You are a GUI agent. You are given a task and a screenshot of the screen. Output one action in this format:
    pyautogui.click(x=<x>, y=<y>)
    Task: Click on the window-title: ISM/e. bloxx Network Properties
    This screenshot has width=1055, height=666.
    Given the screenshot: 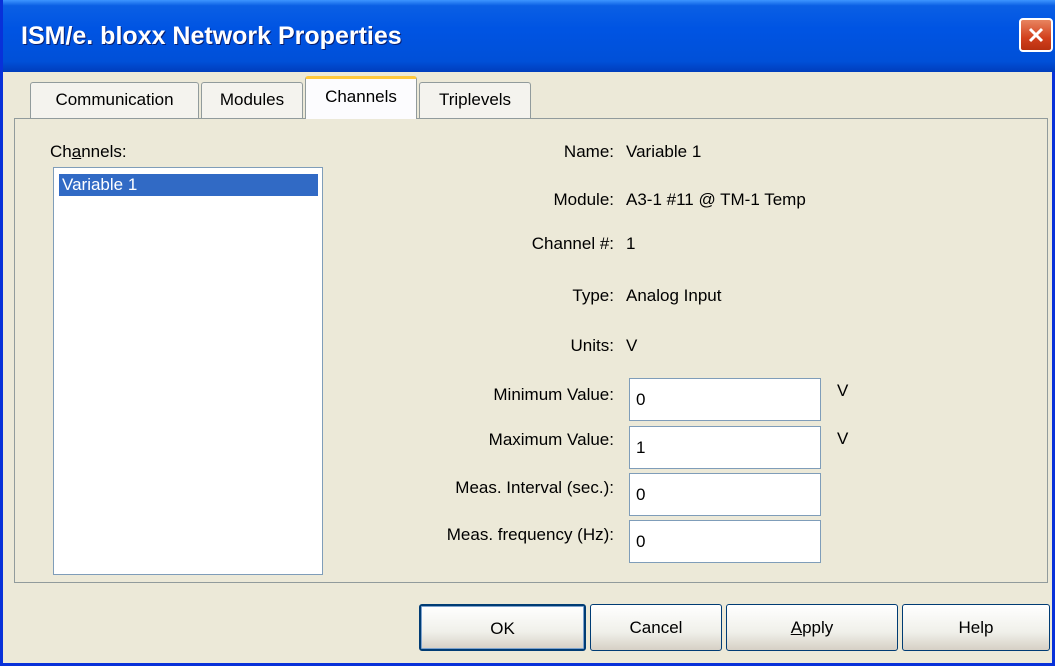 What is the action you would take?
    pyautogui.click(x=211, y=36)
    